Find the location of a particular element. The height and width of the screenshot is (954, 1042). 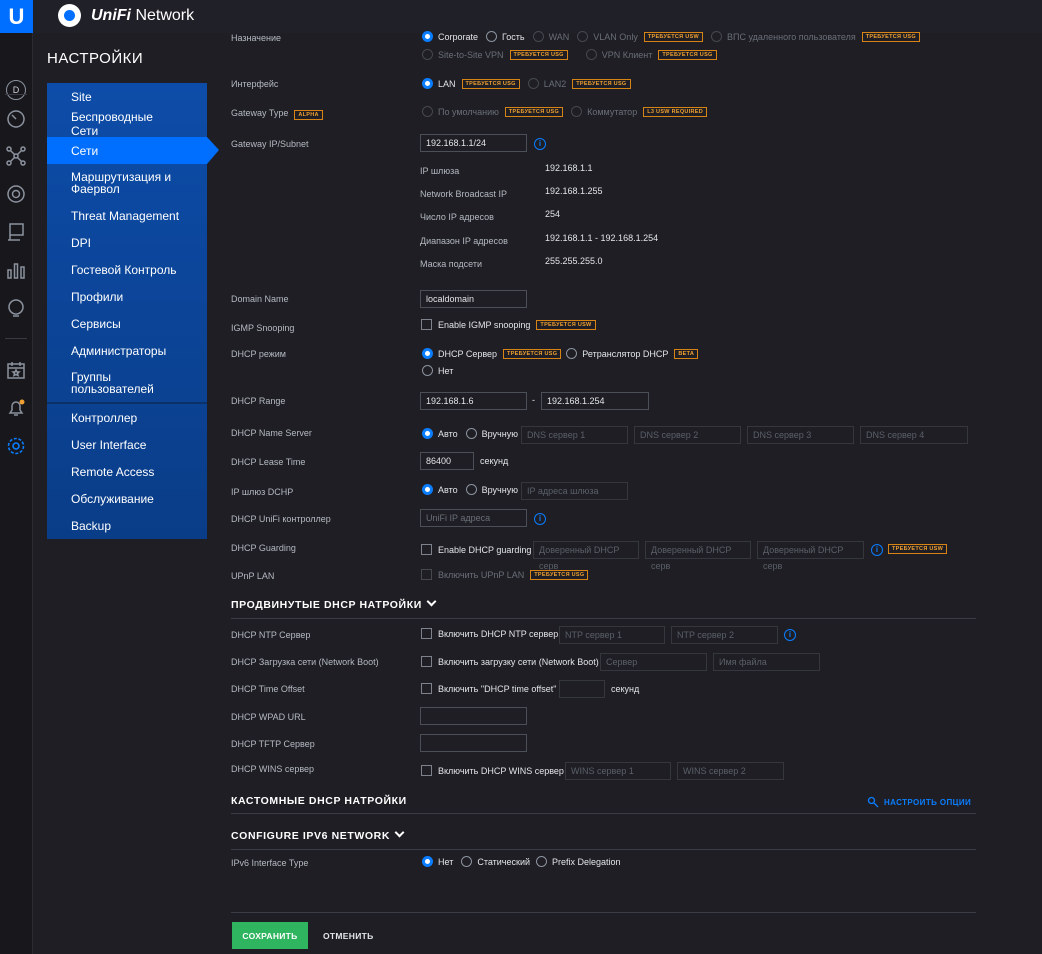

sidebar-item-wireless: Беспроводные Сети is located at coordinates (127, 124).